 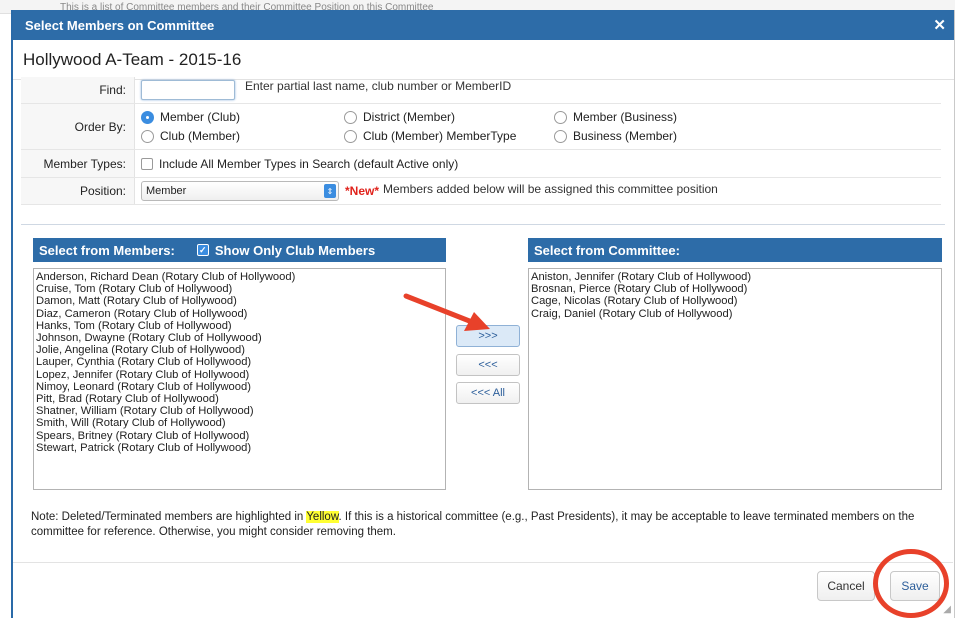 What do you see at coordinates (735, 250) in the screenshot?
I see `committee-panel-header: Select from Committee:` at bounding box center [735, 250].